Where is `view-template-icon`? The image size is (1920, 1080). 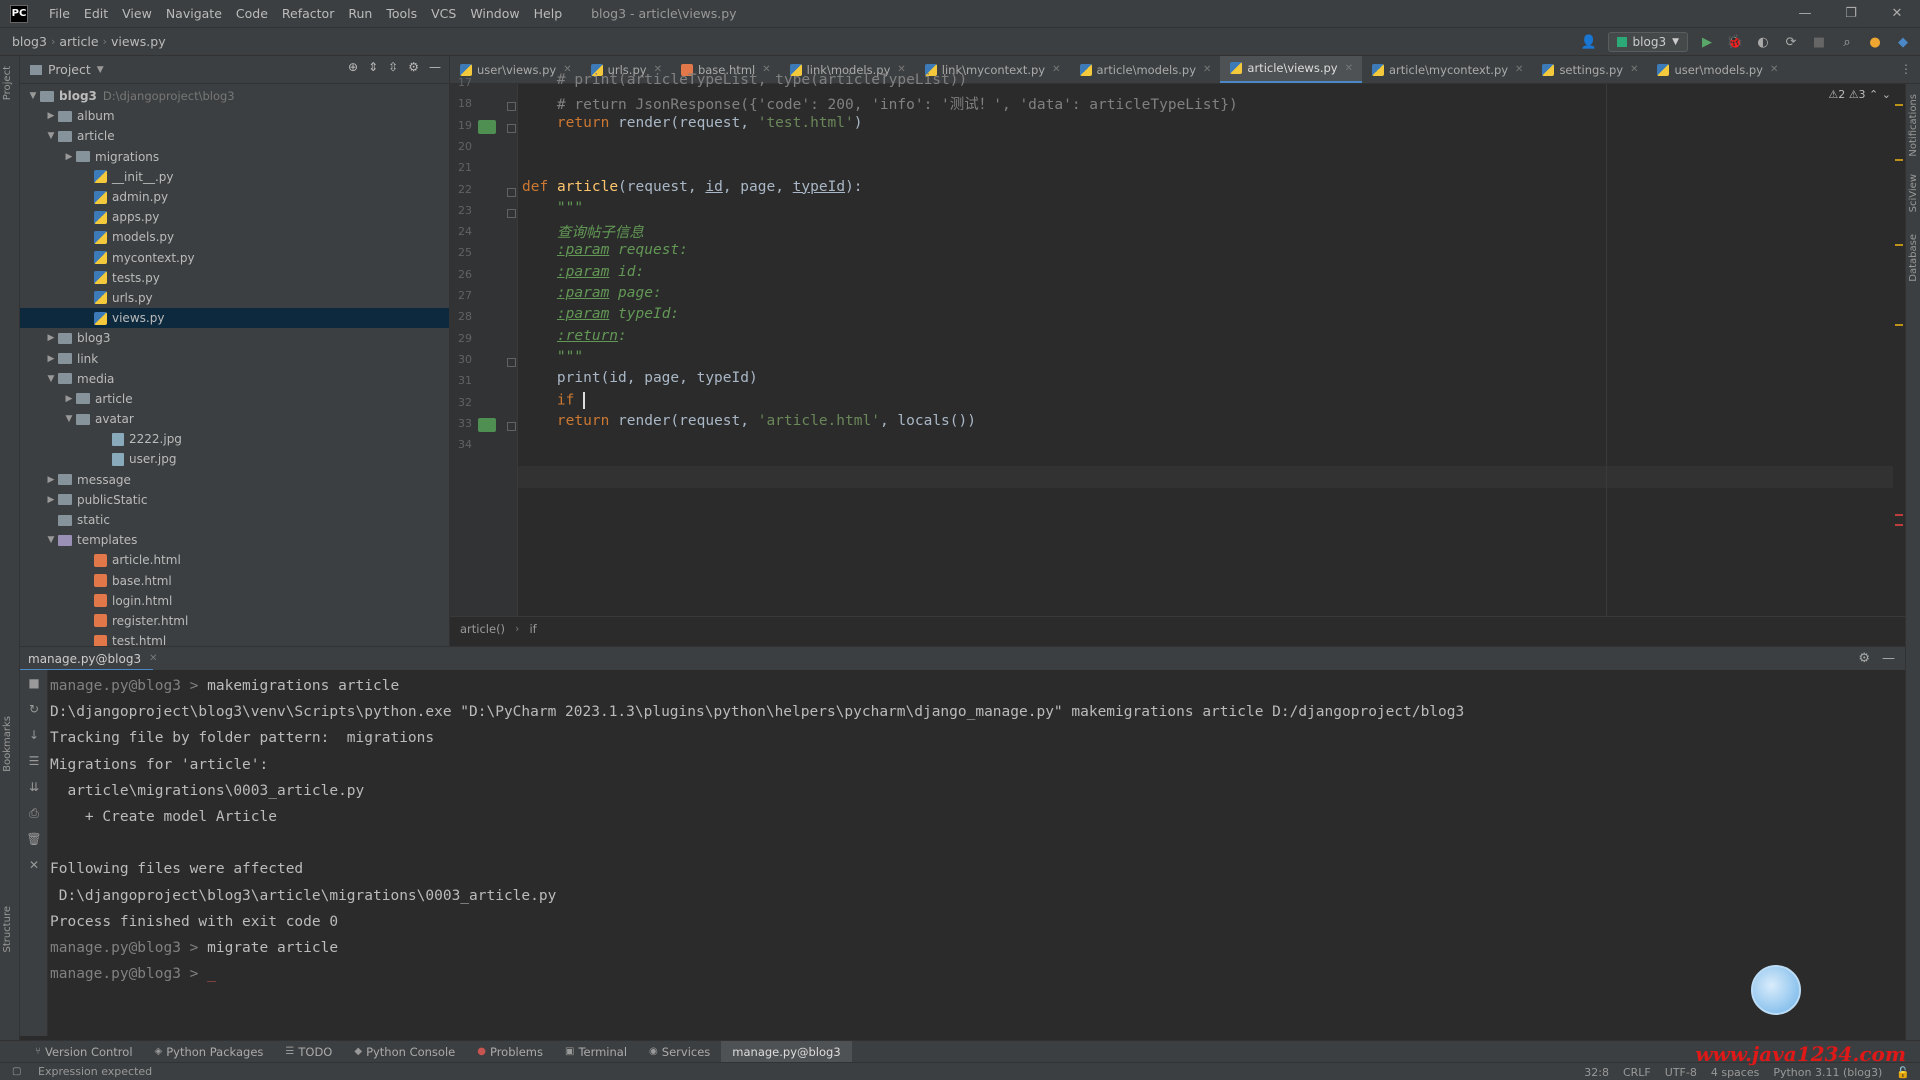 view-template-icon is located at coordinates (487, 424).